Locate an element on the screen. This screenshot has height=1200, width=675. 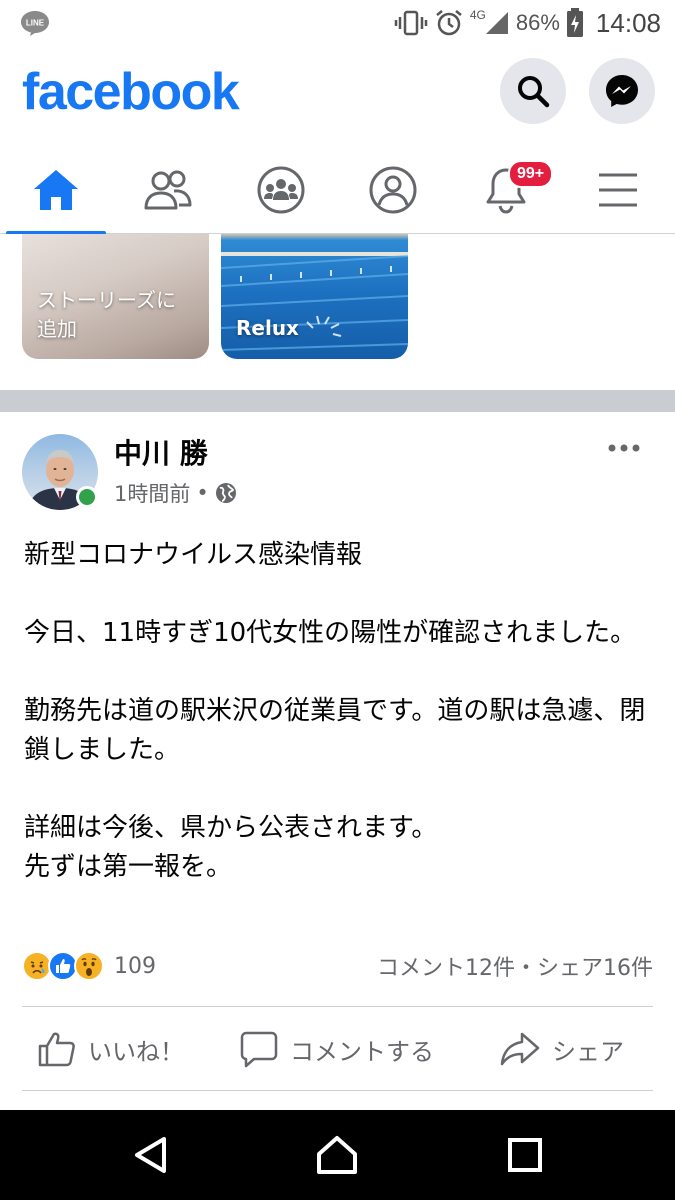
main-tab-bar: 99+ is located at coordinates (337, 190).